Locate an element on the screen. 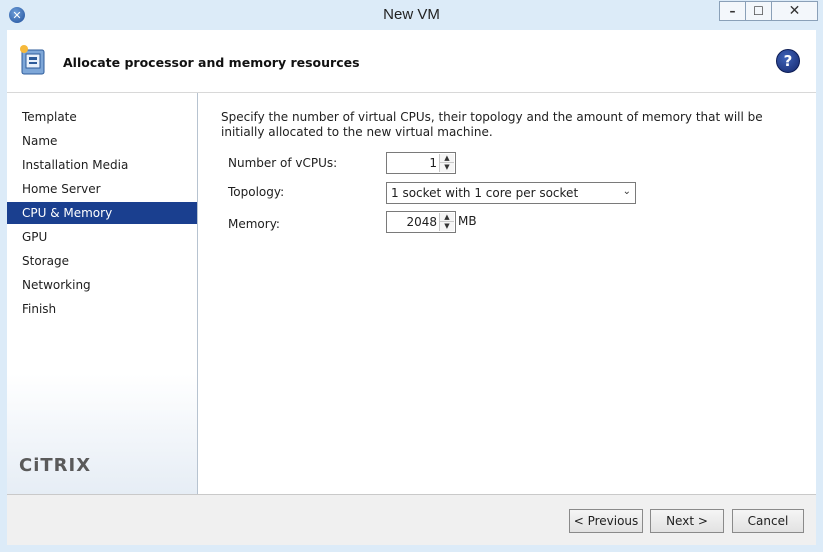  help-icon: ? is located at coordinates (788, 61).